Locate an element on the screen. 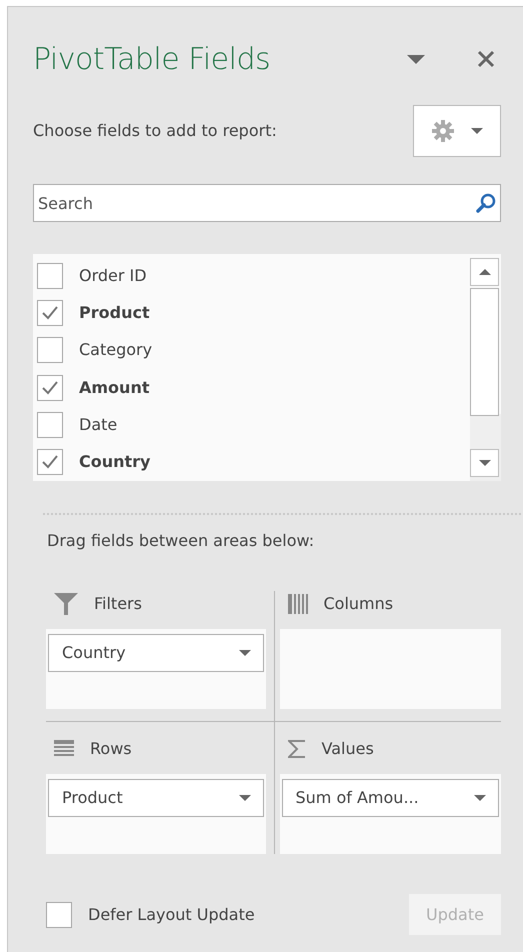 This screenshot has height=952, width=523. caret-up-icon is located at coordinates (484, 272).